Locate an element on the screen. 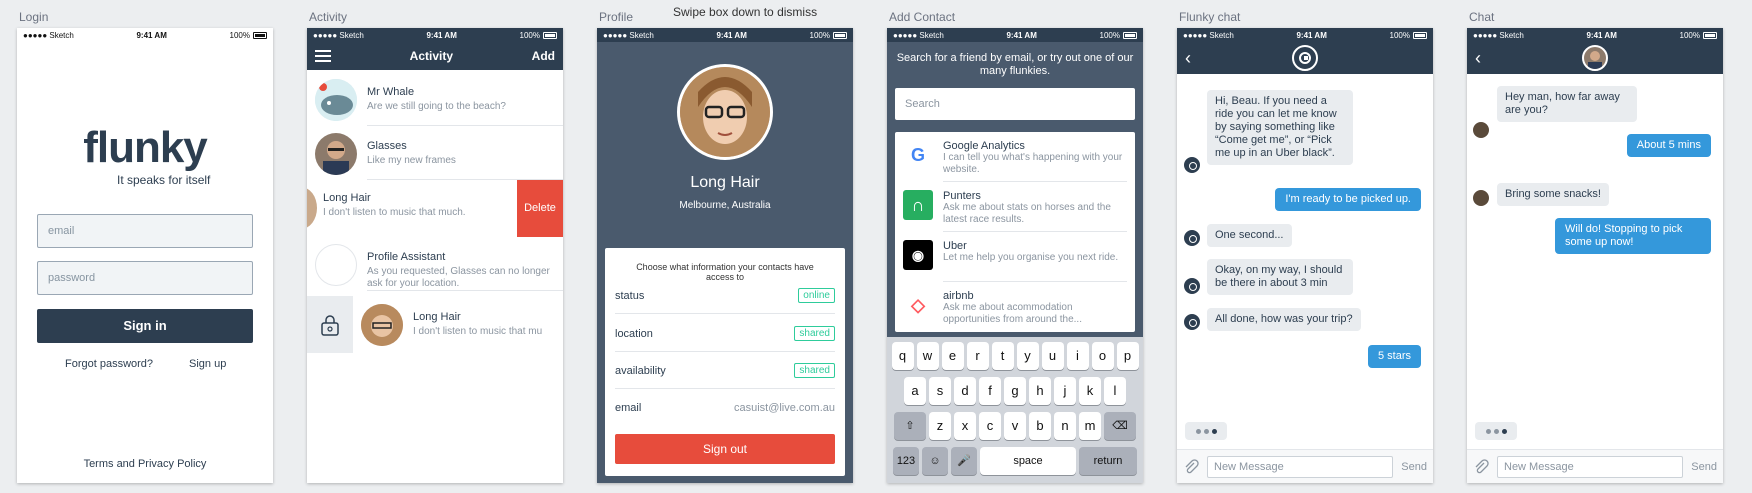  signup-link: Sign up is located at coordinates (207, 364).